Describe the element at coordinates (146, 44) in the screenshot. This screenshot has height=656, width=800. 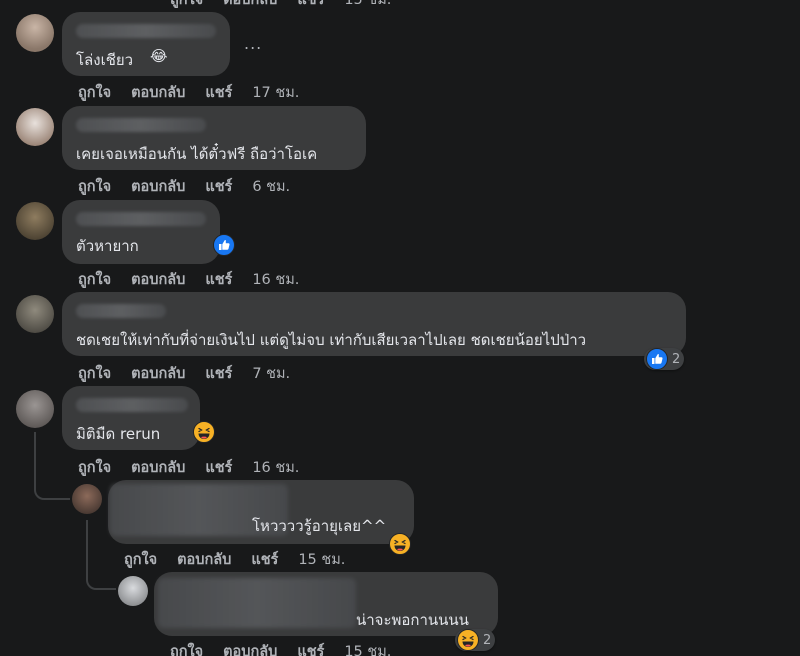
I see `comment-bubble: โล่งเชียว 😂` at that location.